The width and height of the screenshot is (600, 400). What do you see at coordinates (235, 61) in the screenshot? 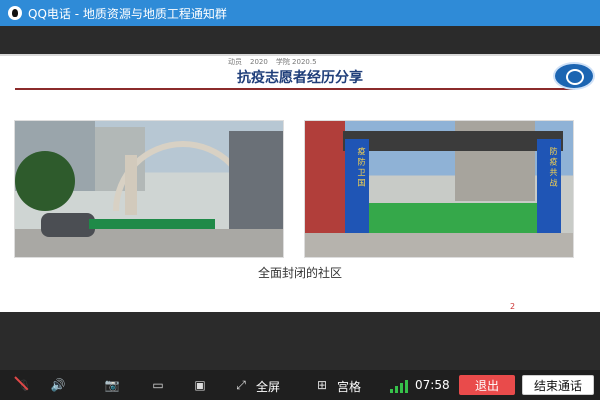
I see `top-small-1: 动员` at bounding box center [235, 61].